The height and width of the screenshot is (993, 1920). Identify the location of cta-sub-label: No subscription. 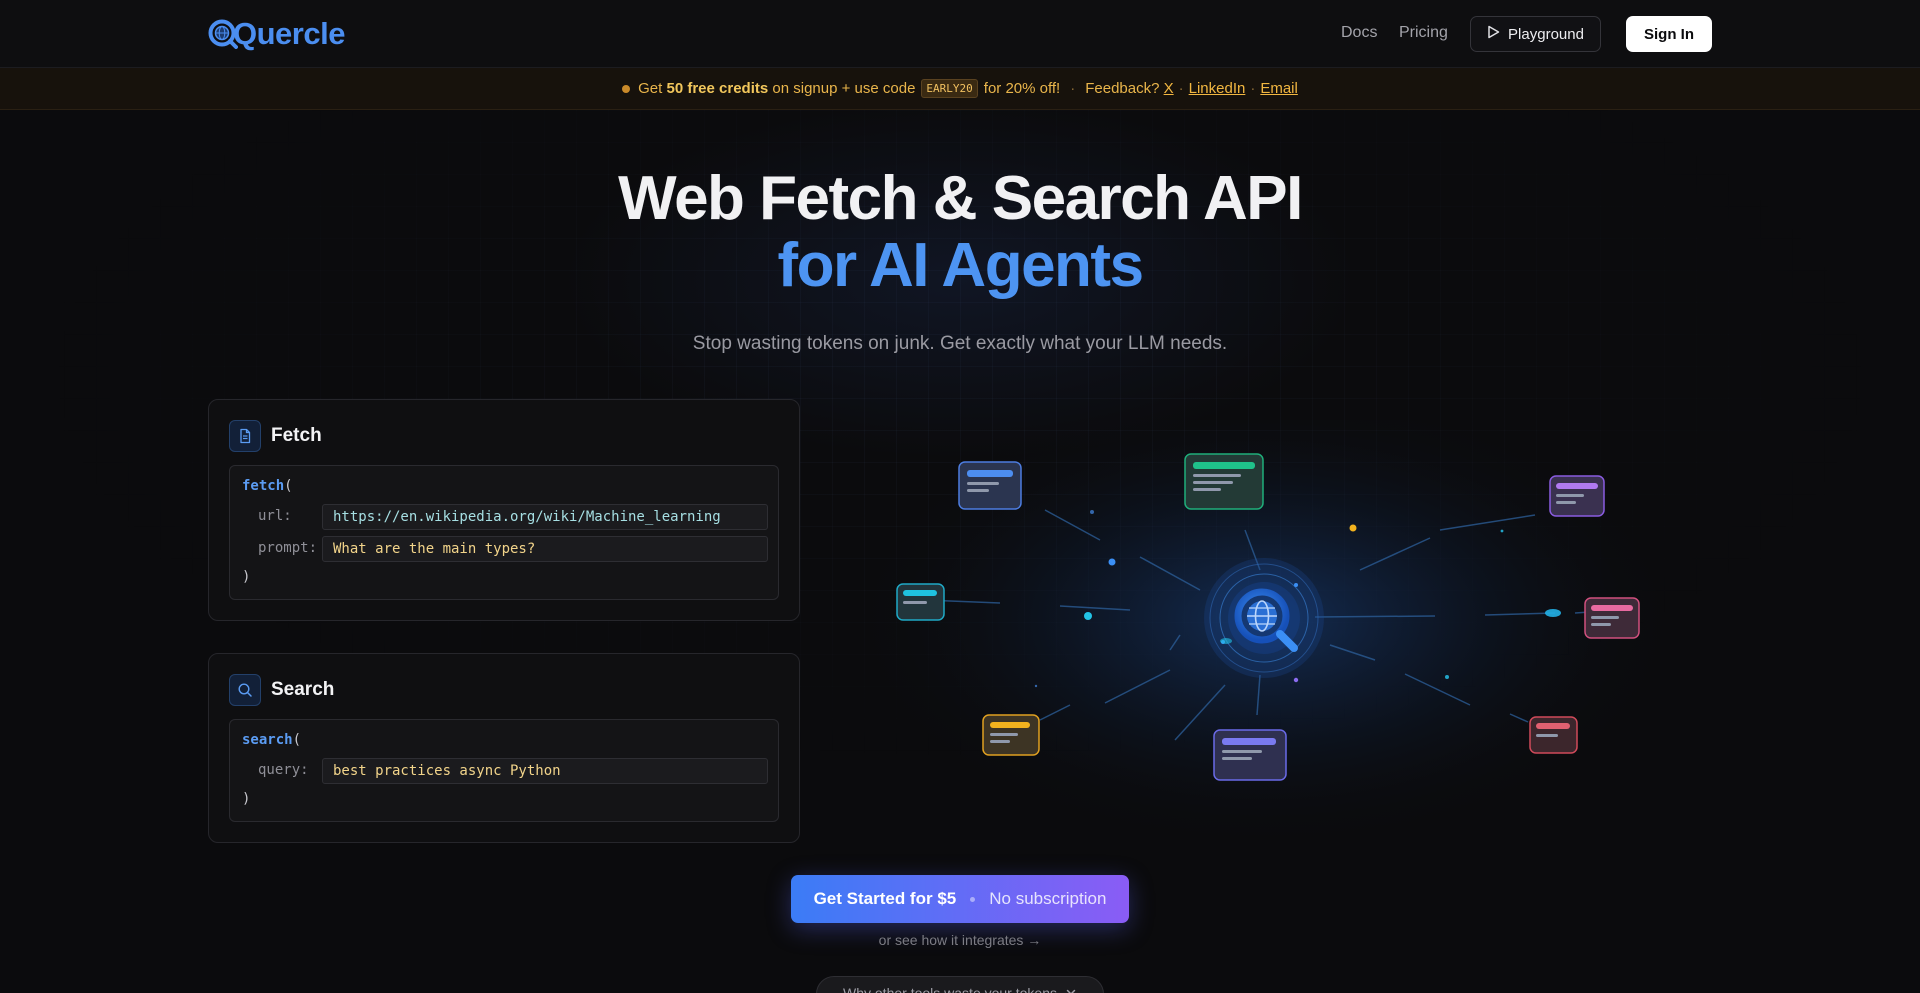
(1048, 898).